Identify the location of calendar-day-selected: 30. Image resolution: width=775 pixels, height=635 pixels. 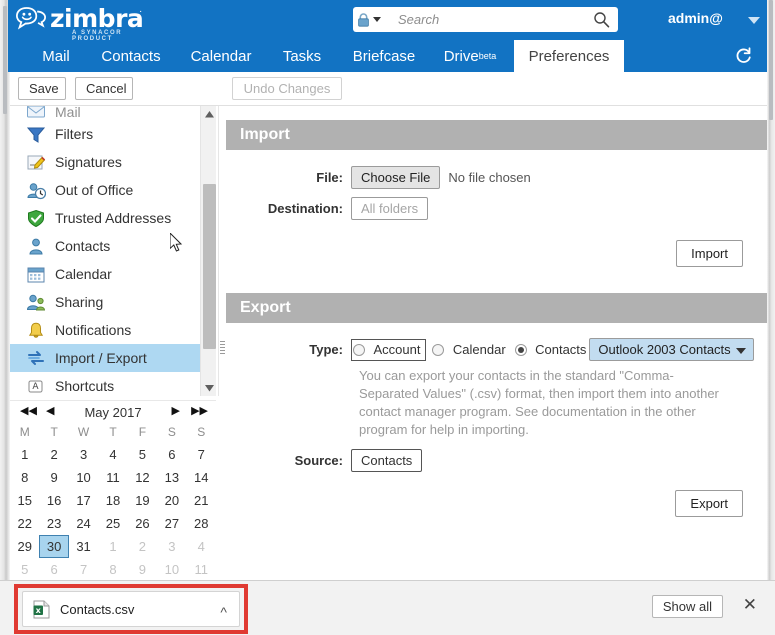
(54, 546).